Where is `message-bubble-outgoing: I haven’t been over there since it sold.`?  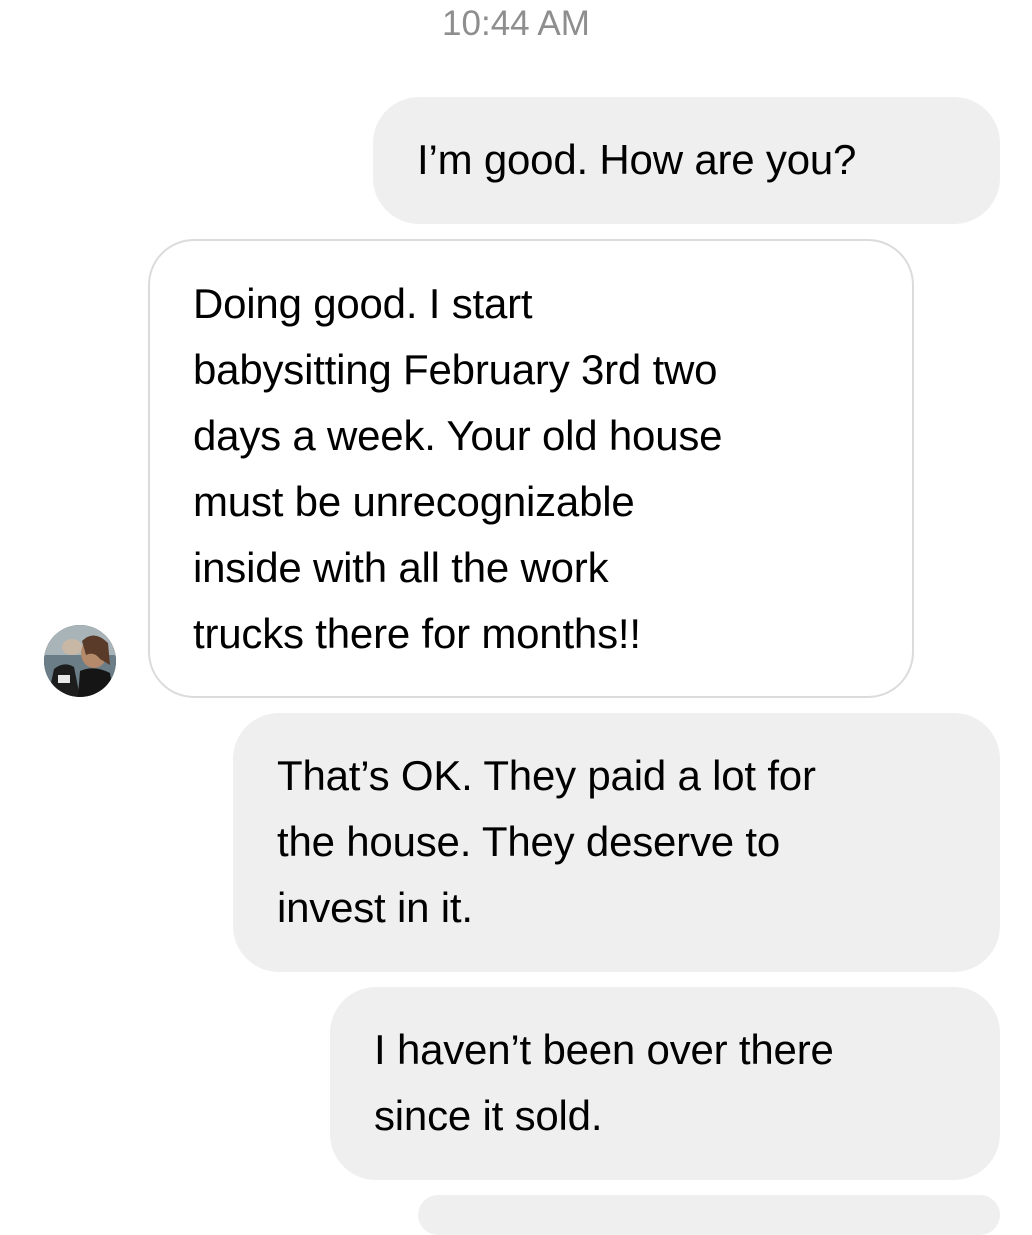 message-bubble-outgoing: I haven’t been over there since it sold. is located at coordinates (665, 1083).